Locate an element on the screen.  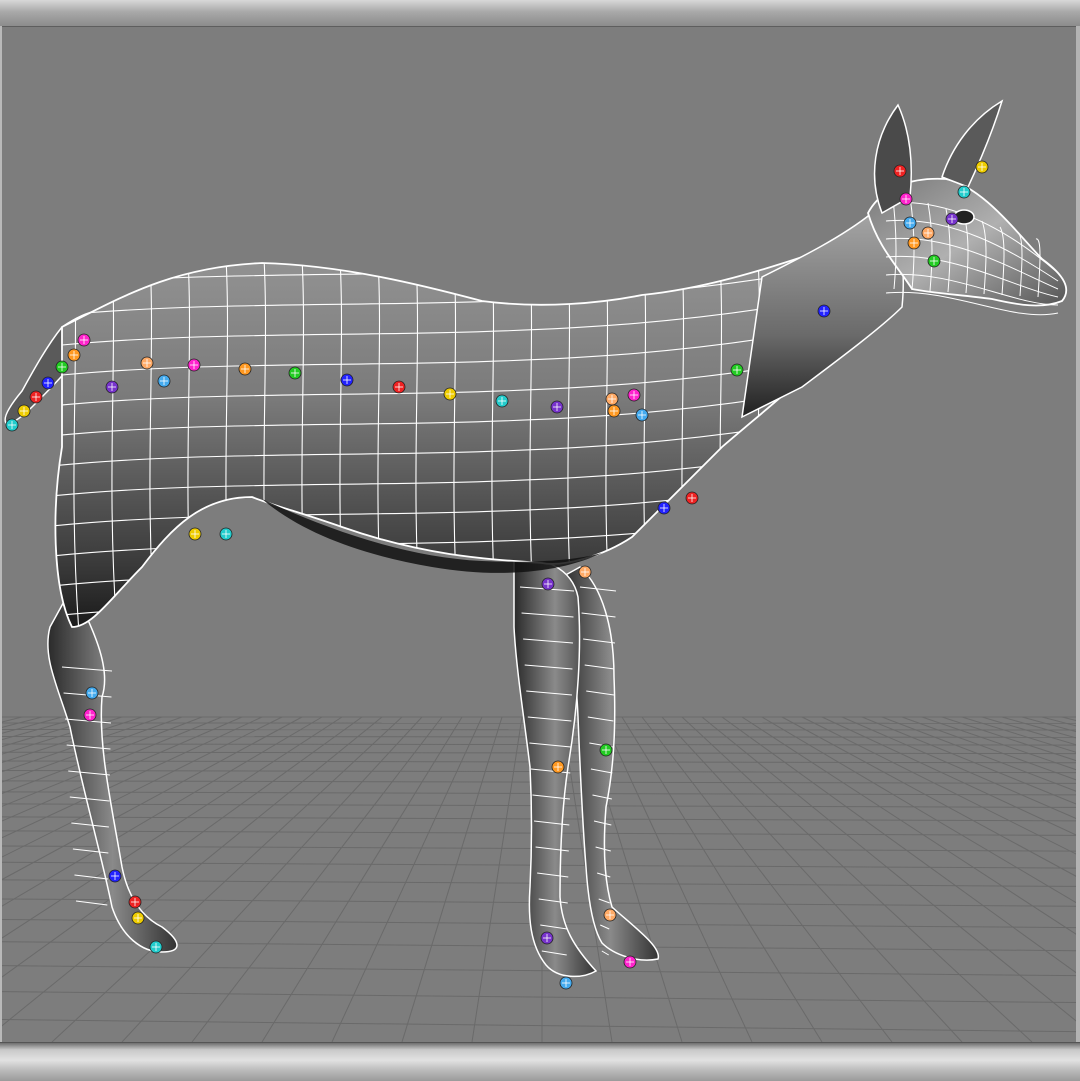
ear-right is located at coordinates (972, 144).